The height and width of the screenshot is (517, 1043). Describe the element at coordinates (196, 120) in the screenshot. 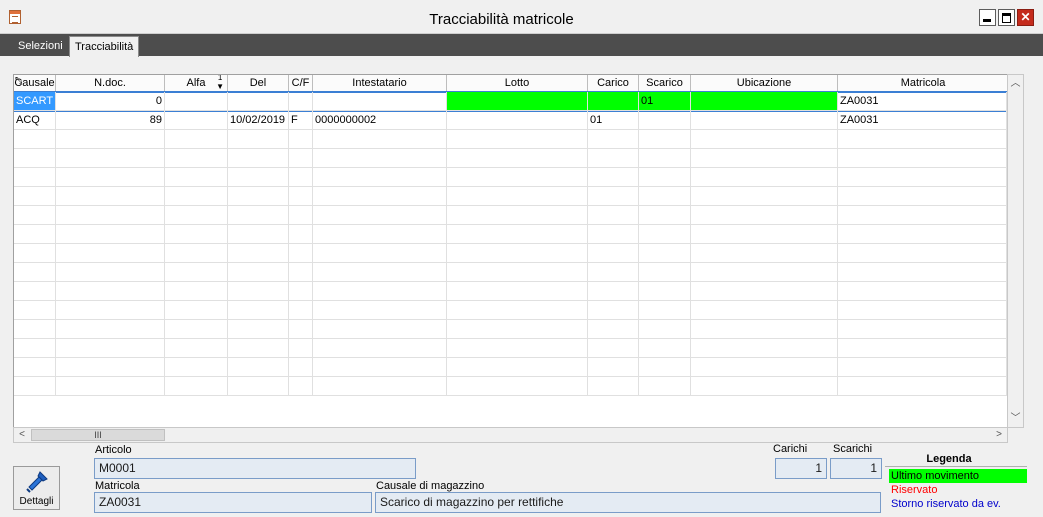

I see `cell-alfa` at that location.